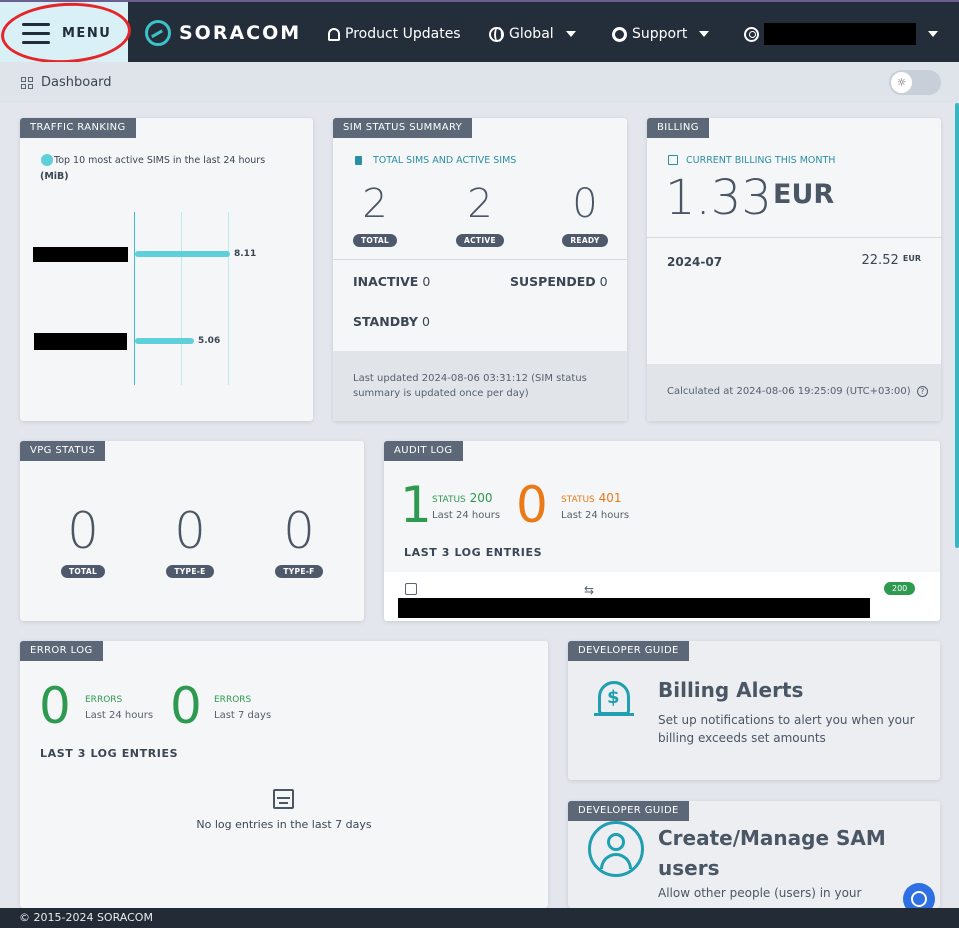 The height and width of the screenshot is (928, 959). Describe the element at coordinates (880, 260) in the screenshot. I see `billing-period-amount: 22.52` at that location.